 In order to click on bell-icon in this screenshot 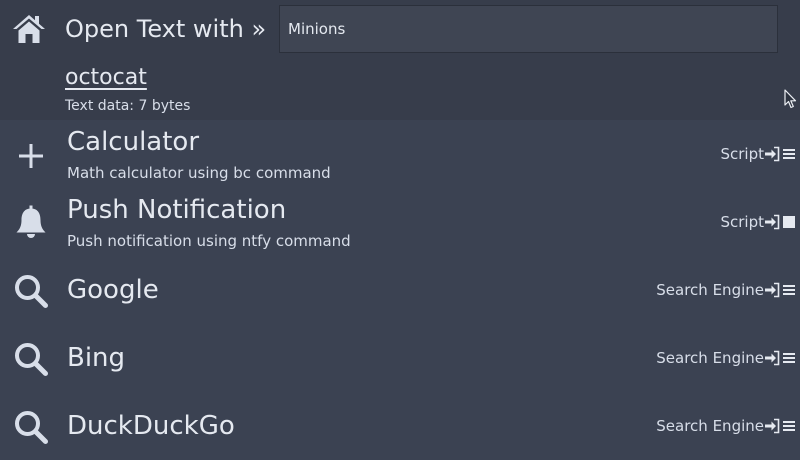, I will do `click(31, 221)`.